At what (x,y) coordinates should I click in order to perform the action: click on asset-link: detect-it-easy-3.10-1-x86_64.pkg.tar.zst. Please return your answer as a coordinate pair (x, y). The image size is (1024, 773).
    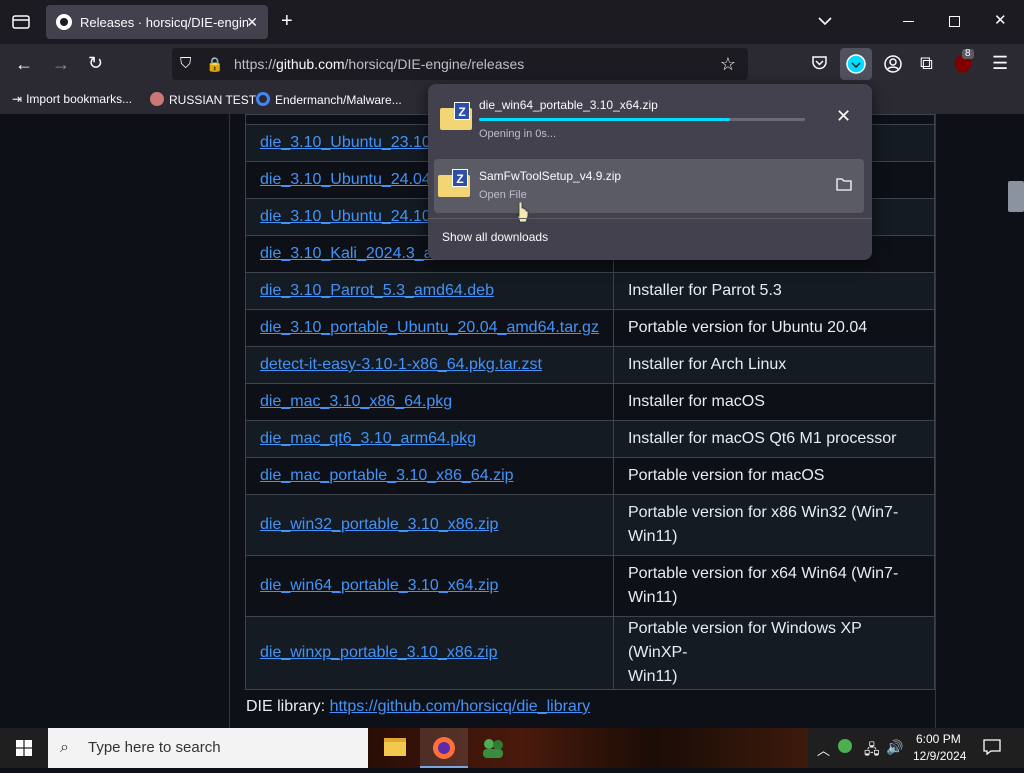
    Looking at the image, I should click on (429, 365).